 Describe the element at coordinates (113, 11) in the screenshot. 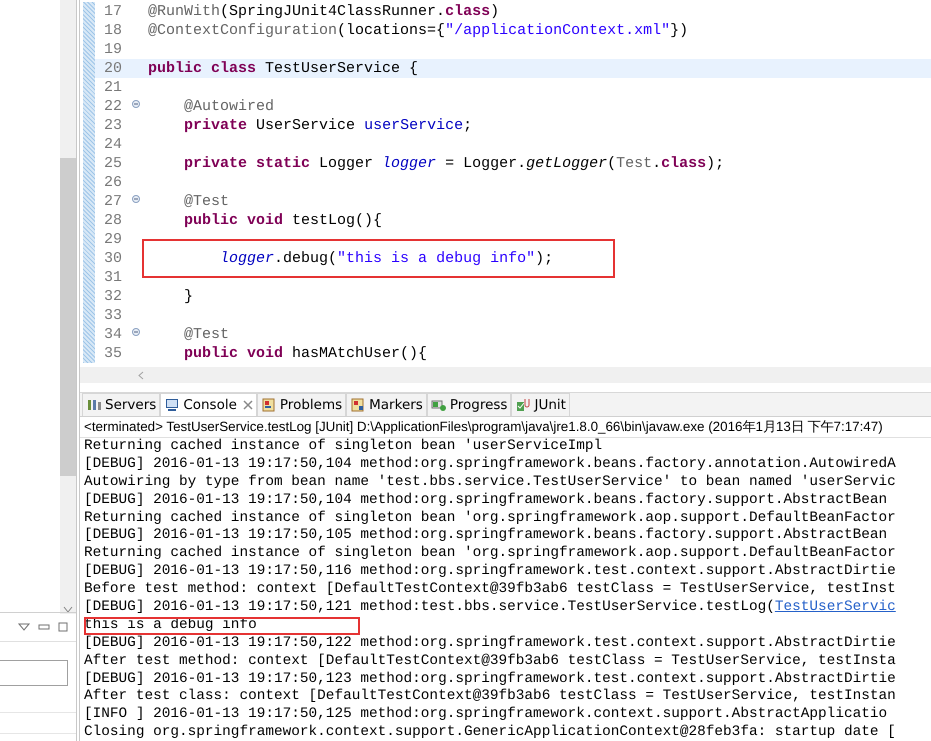

I see `line-number: 17` at that location.